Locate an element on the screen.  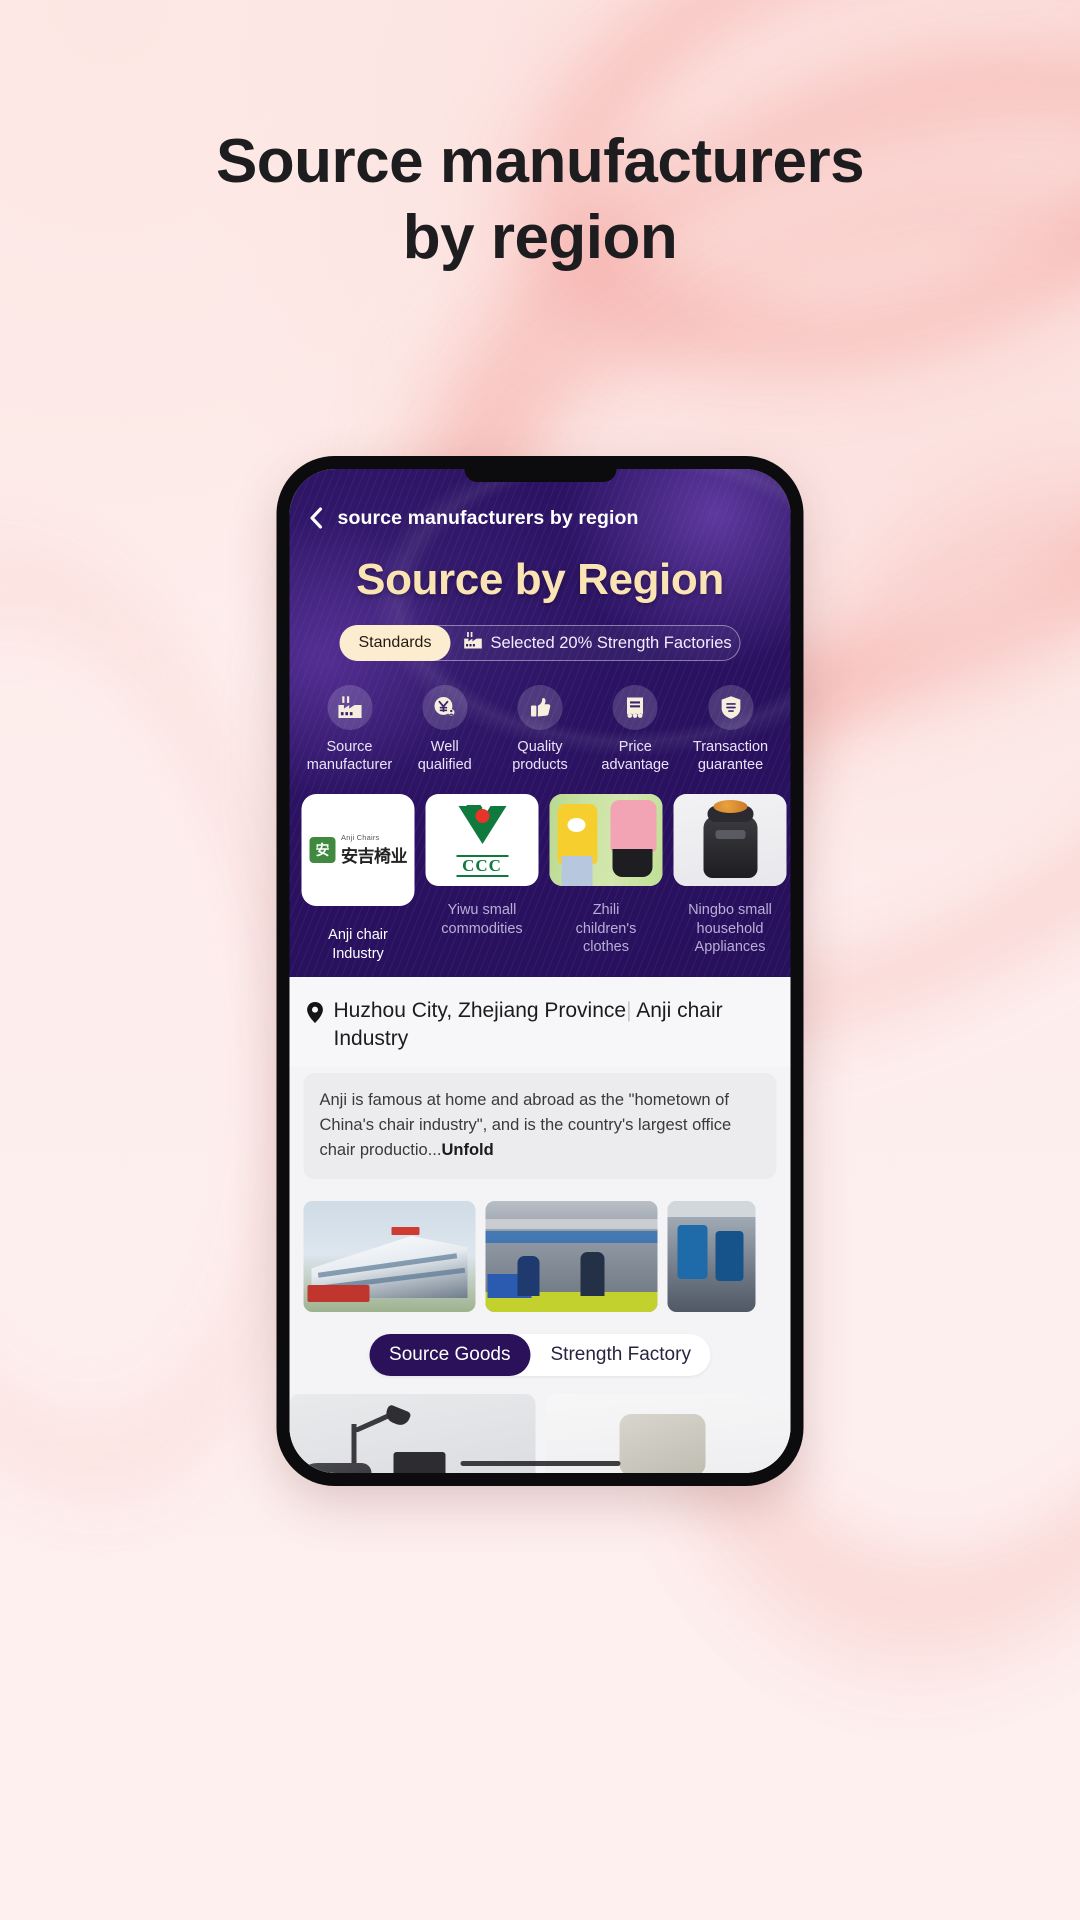
shield-check-icon is located at coordinates (730, 707).